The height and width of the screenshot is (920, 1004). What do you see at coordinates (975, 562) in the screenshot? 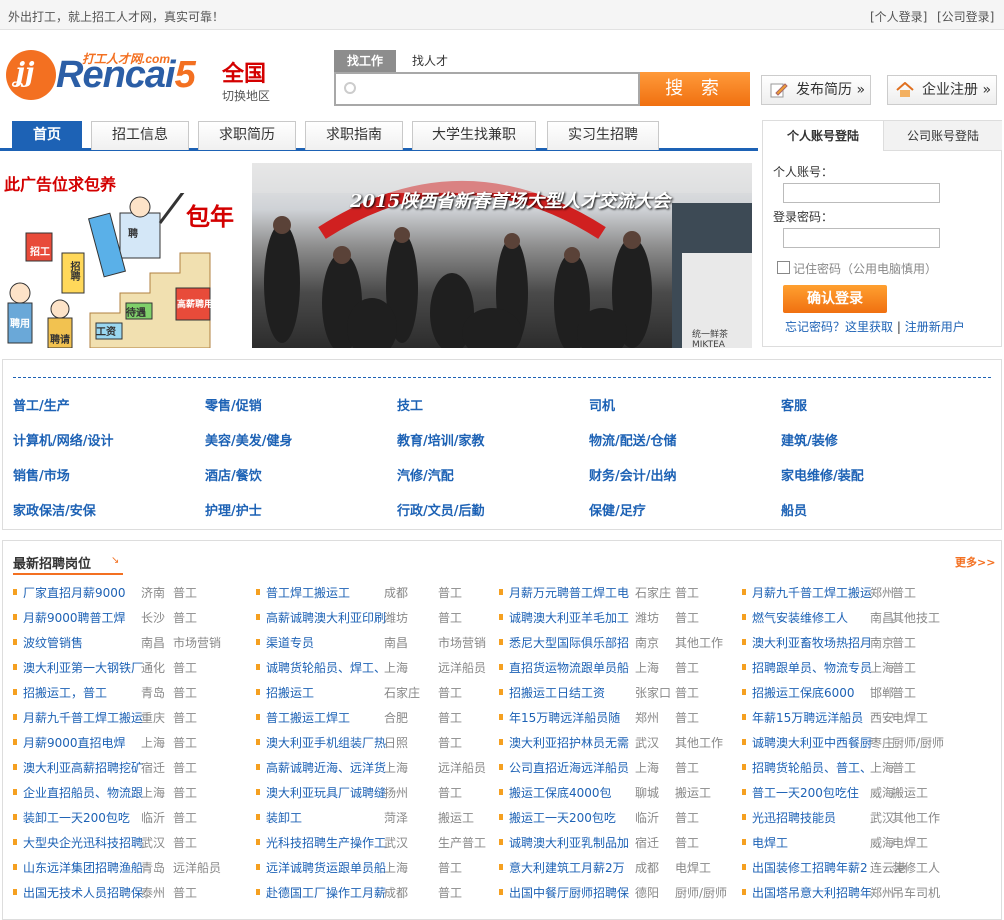
I see `more-jobs-link: 更多>>` at bounding box center [975, 562].